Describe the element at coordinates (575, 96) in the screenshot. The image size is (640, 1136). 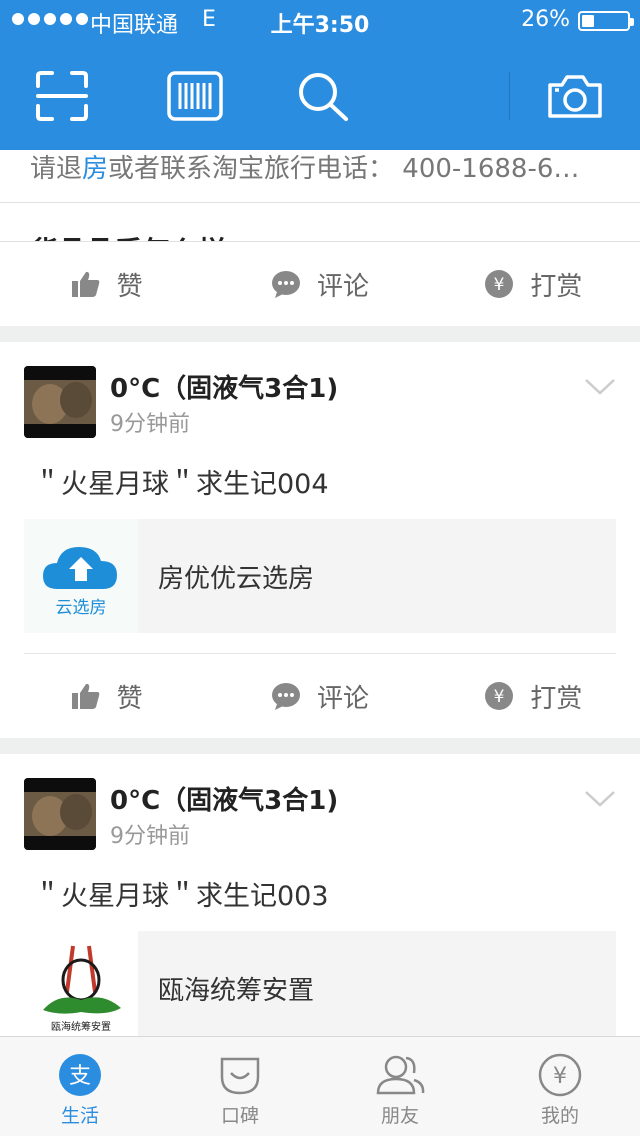
I see `camera-icon` at that location.